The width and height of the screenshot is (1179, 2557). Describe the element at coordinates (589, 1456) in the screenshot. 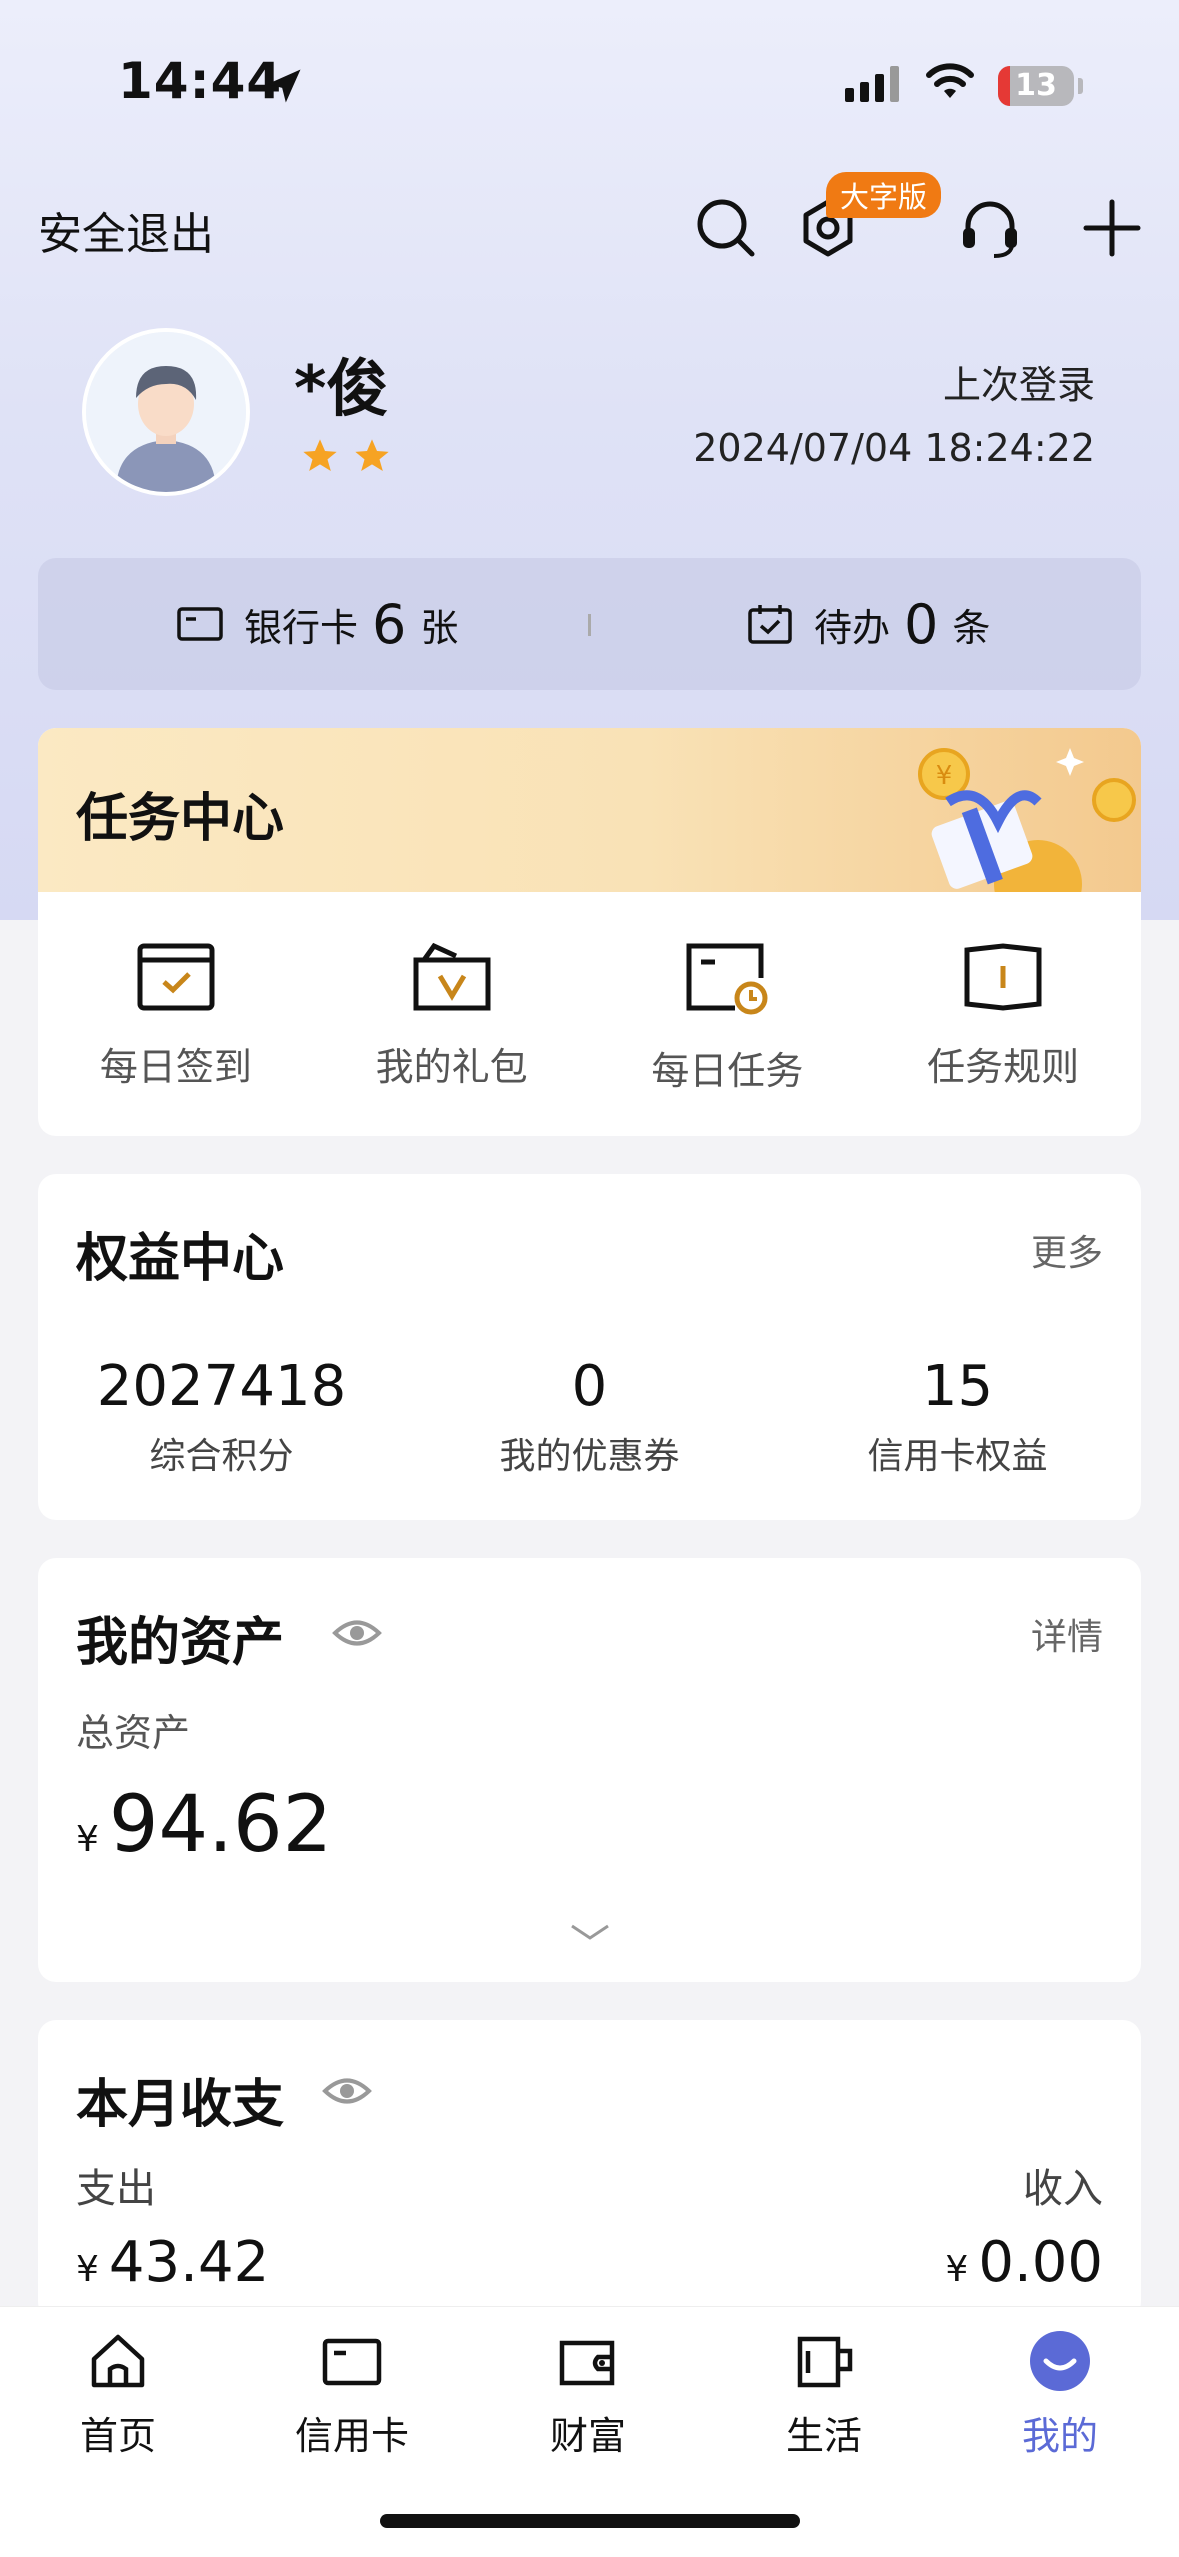

I see `stat-label: 我的优惠券` at that location.